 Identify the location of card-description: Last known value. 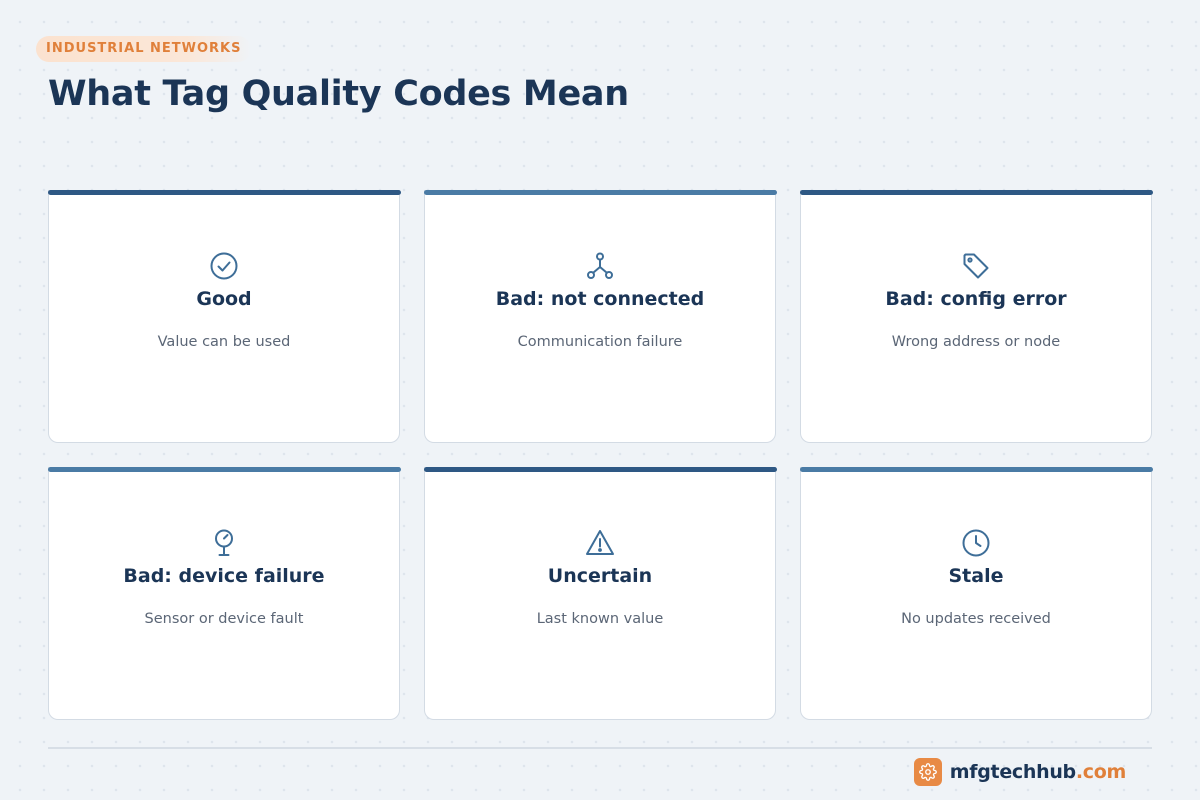
(600, 619).